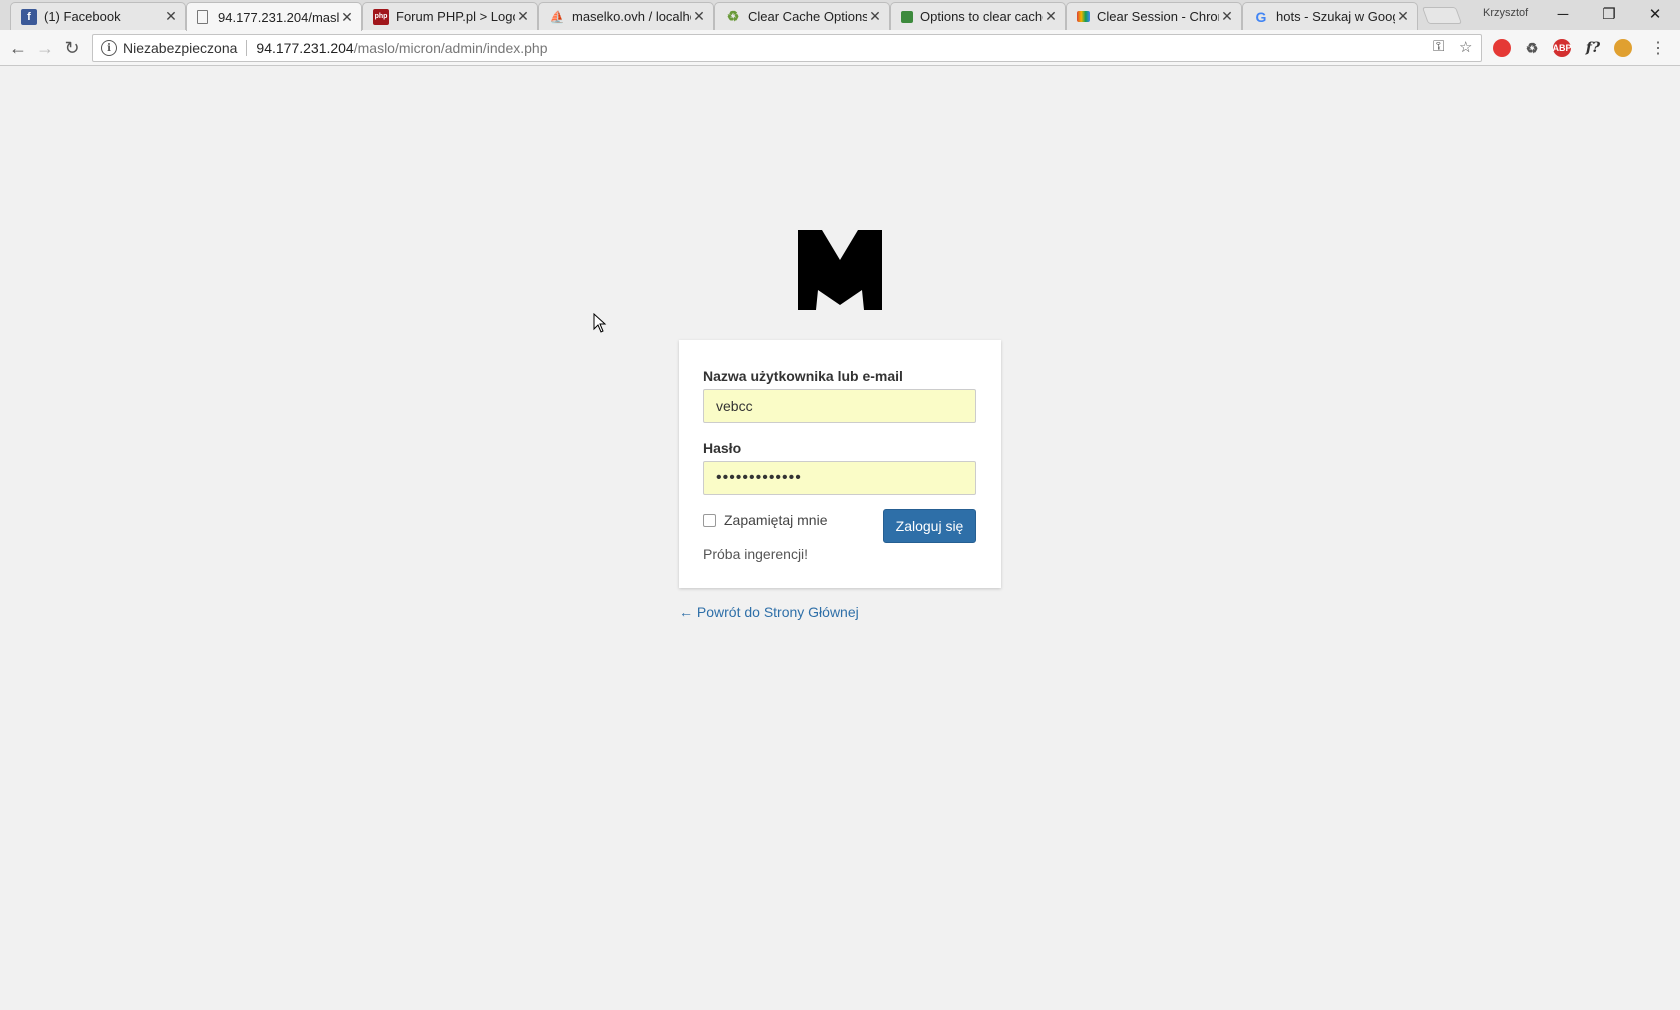  What do you see at coordinates (305, 48) in the screenshot?
I see `url-host: 94.177.231.204` at bounding box center [305, 48].